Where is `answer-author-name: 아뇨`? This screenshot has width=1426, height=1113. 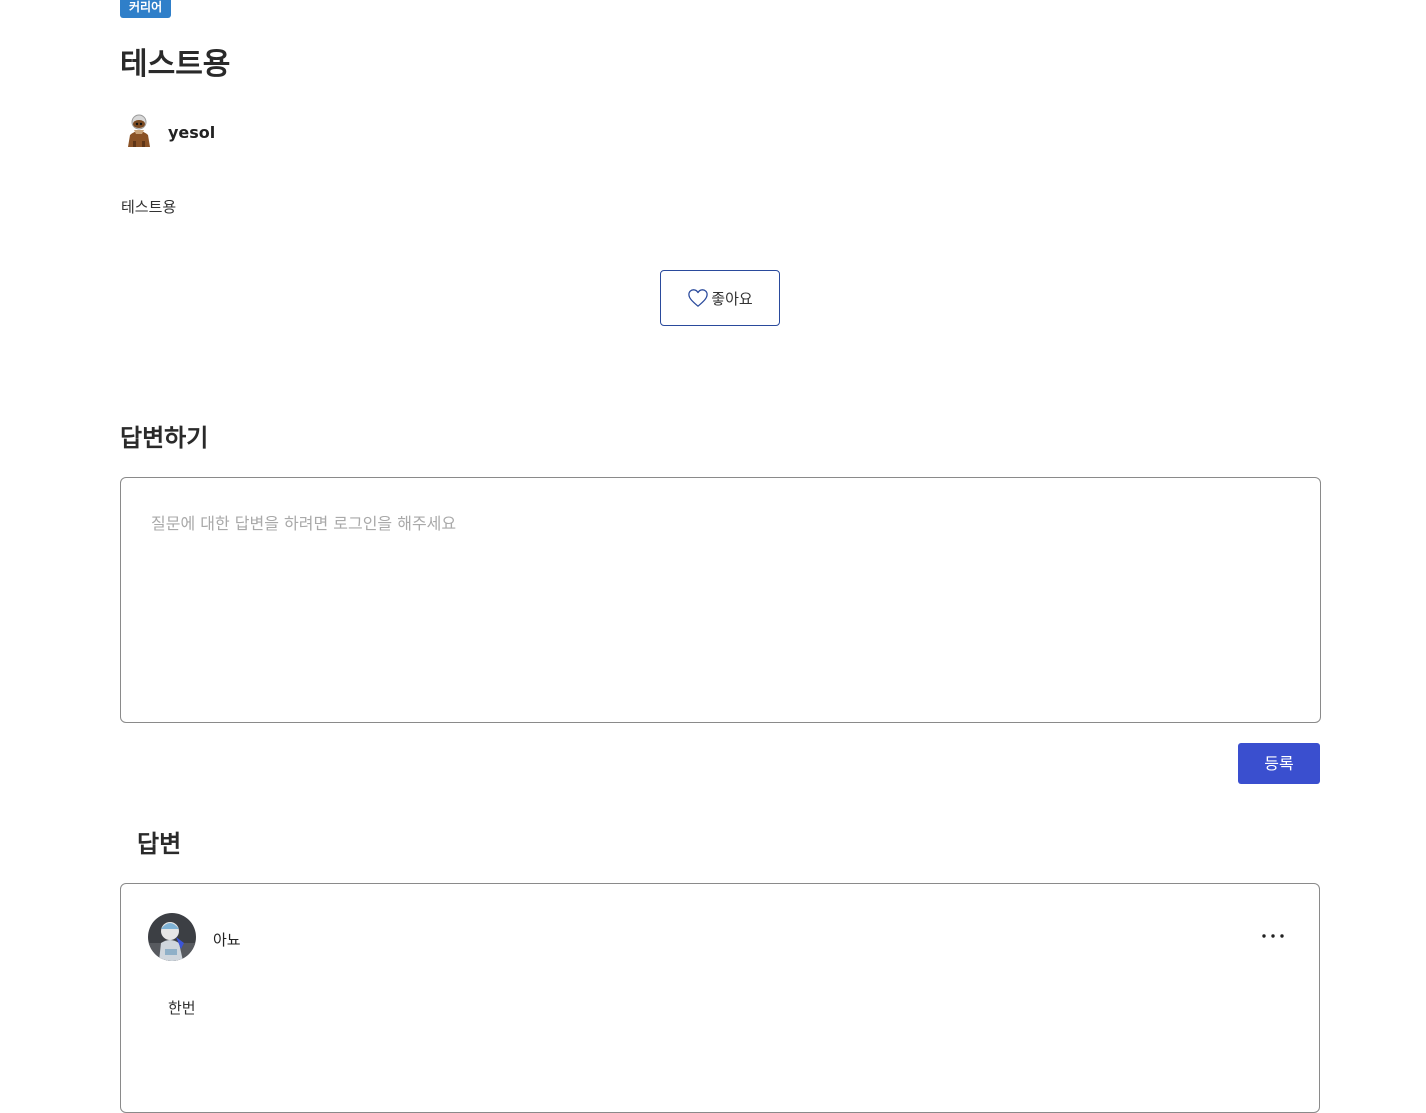
answer-author-name: 아뇨 is located at coordinates (227, 939).